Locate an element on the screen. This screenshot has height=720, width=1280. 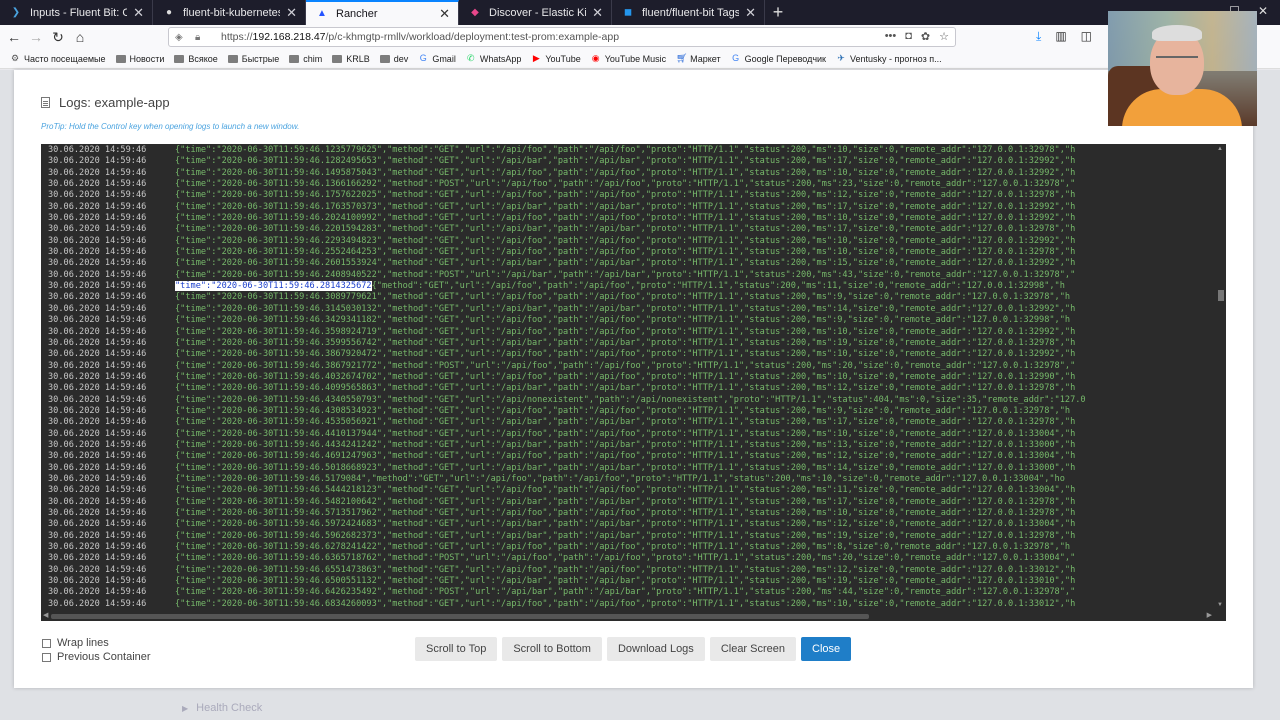
close-button: Close is located at coordinates (826, 649).